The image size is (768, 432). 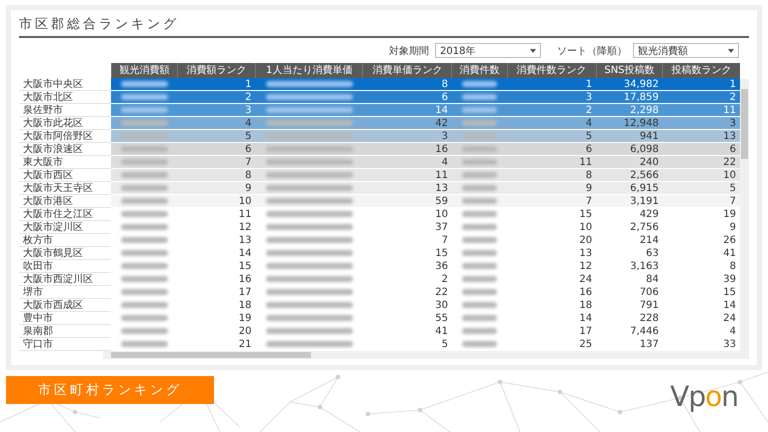 I want to click on table-cell: 22, so click(x=701, y=162).